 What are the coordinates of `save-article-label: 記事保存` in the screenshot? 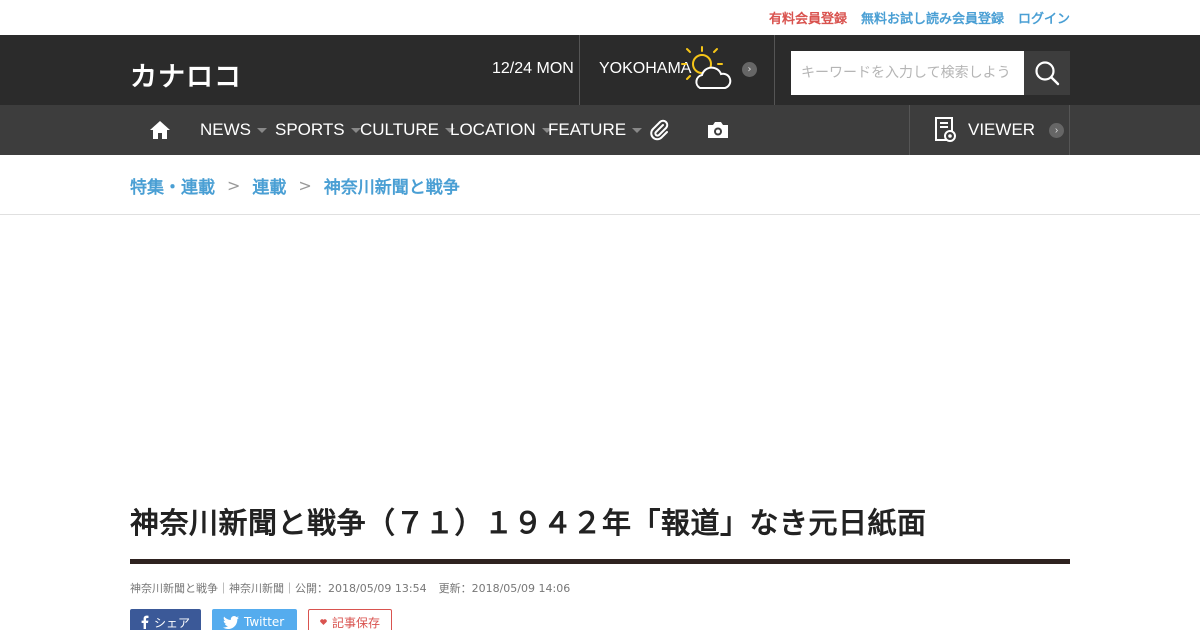 It's located at (355, 622).